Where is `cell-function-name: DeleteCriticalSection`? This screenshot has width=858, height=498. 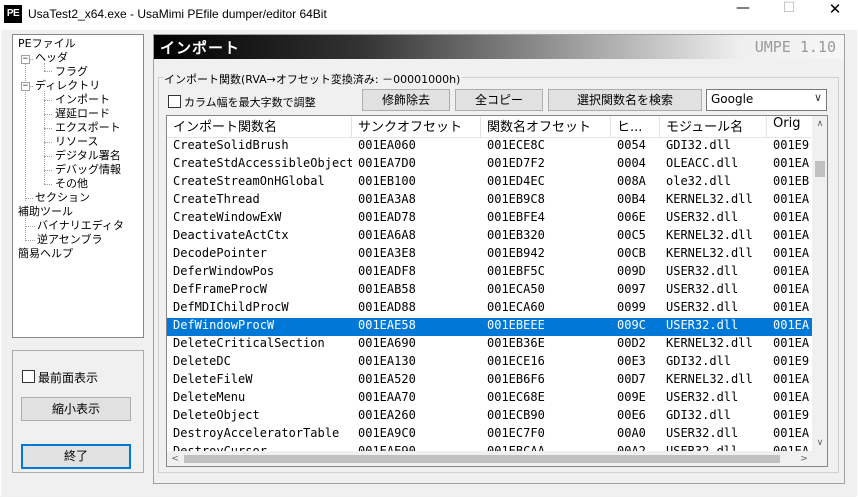
cell-function-name: DeleteCriticalSection is located at coordinates (249, 343).